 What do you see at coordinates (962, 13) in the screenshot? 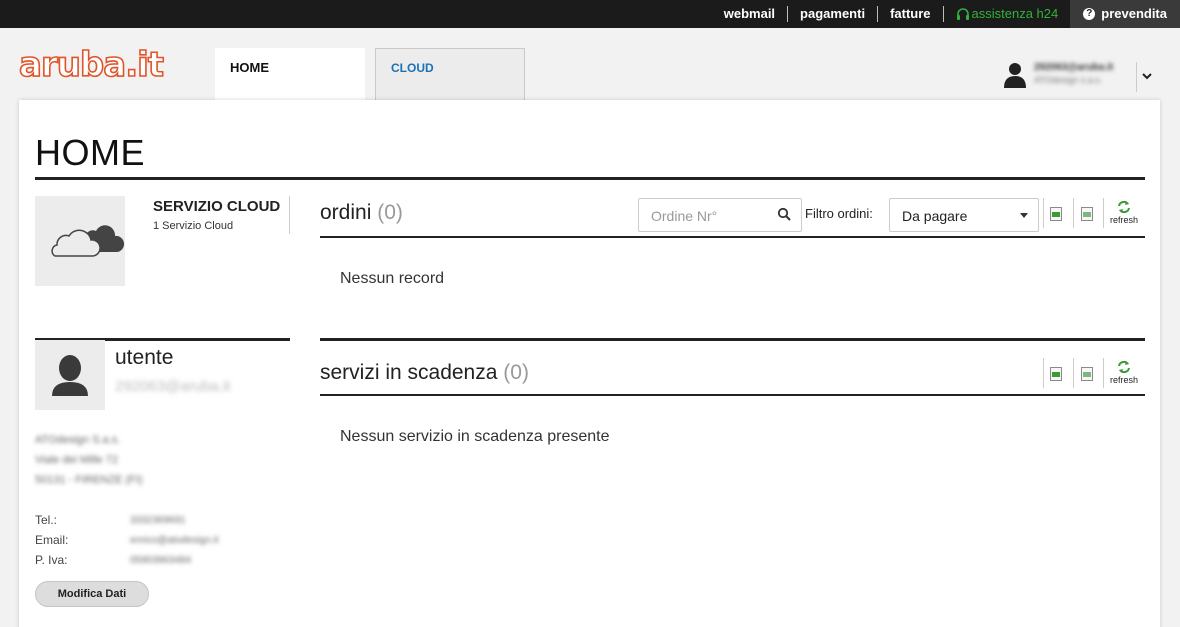
I see `headset-icon` at bounding box center [962, 13].